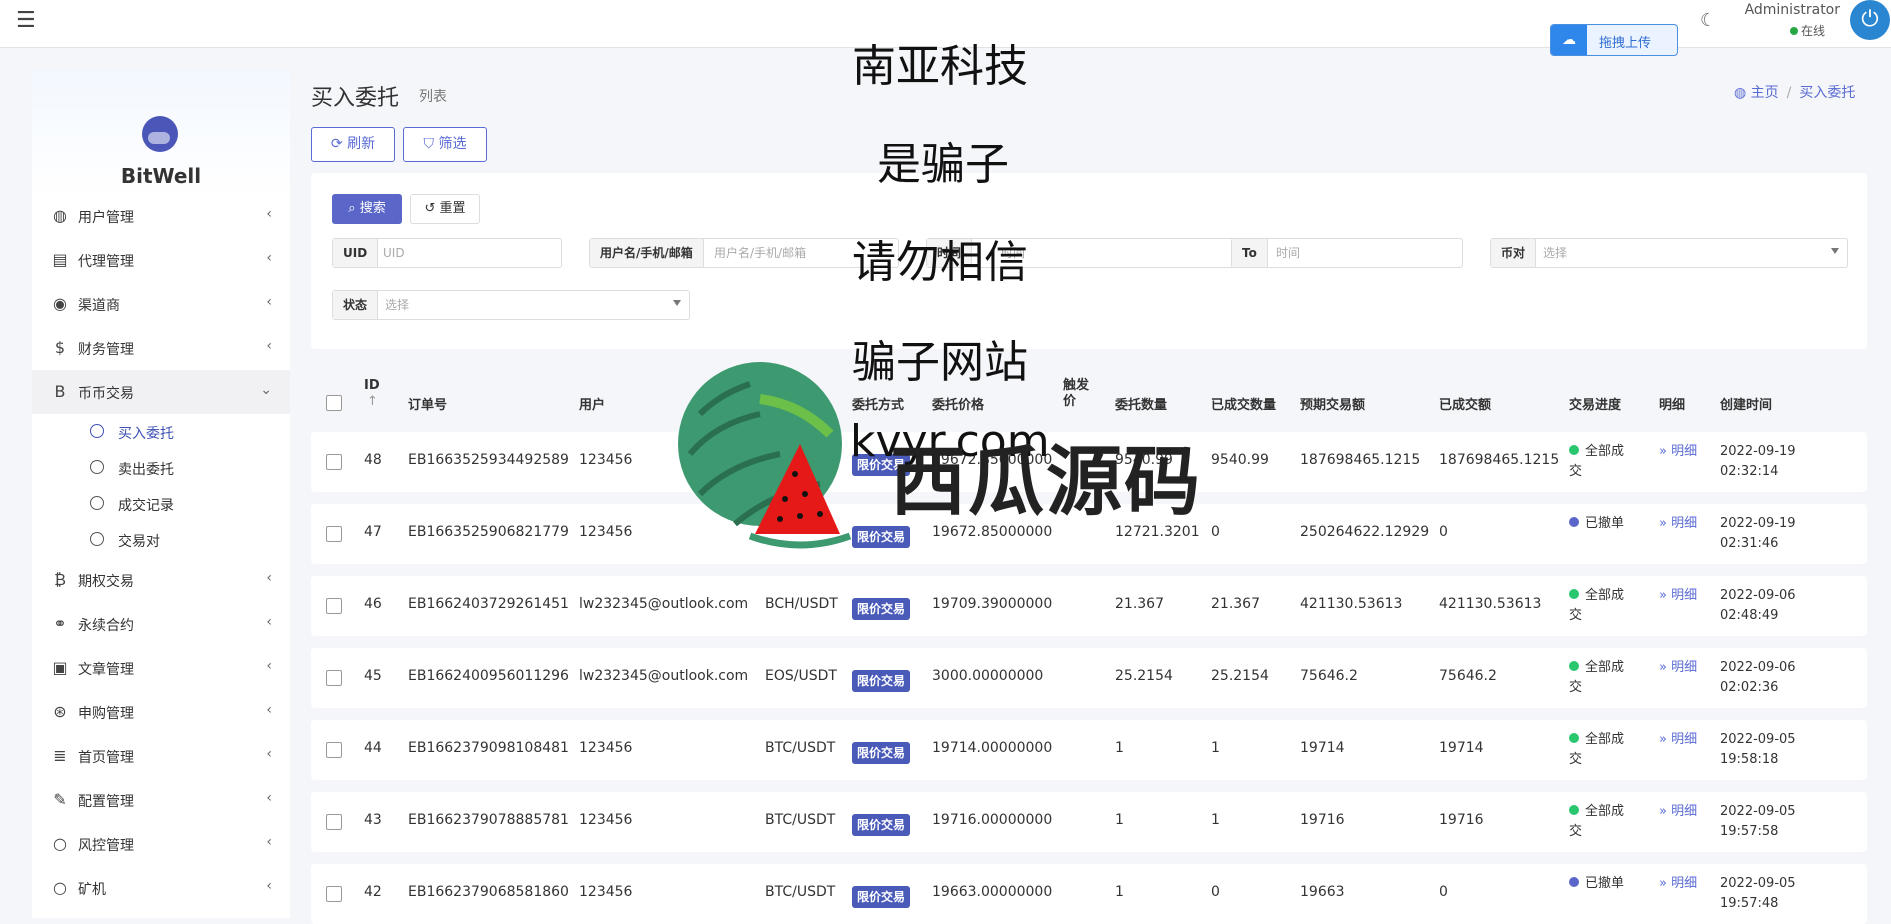 The width and height of the screenshot is (1891, 924). I want to click on sidebar-item-label: 风控管理, so click(106, 846).